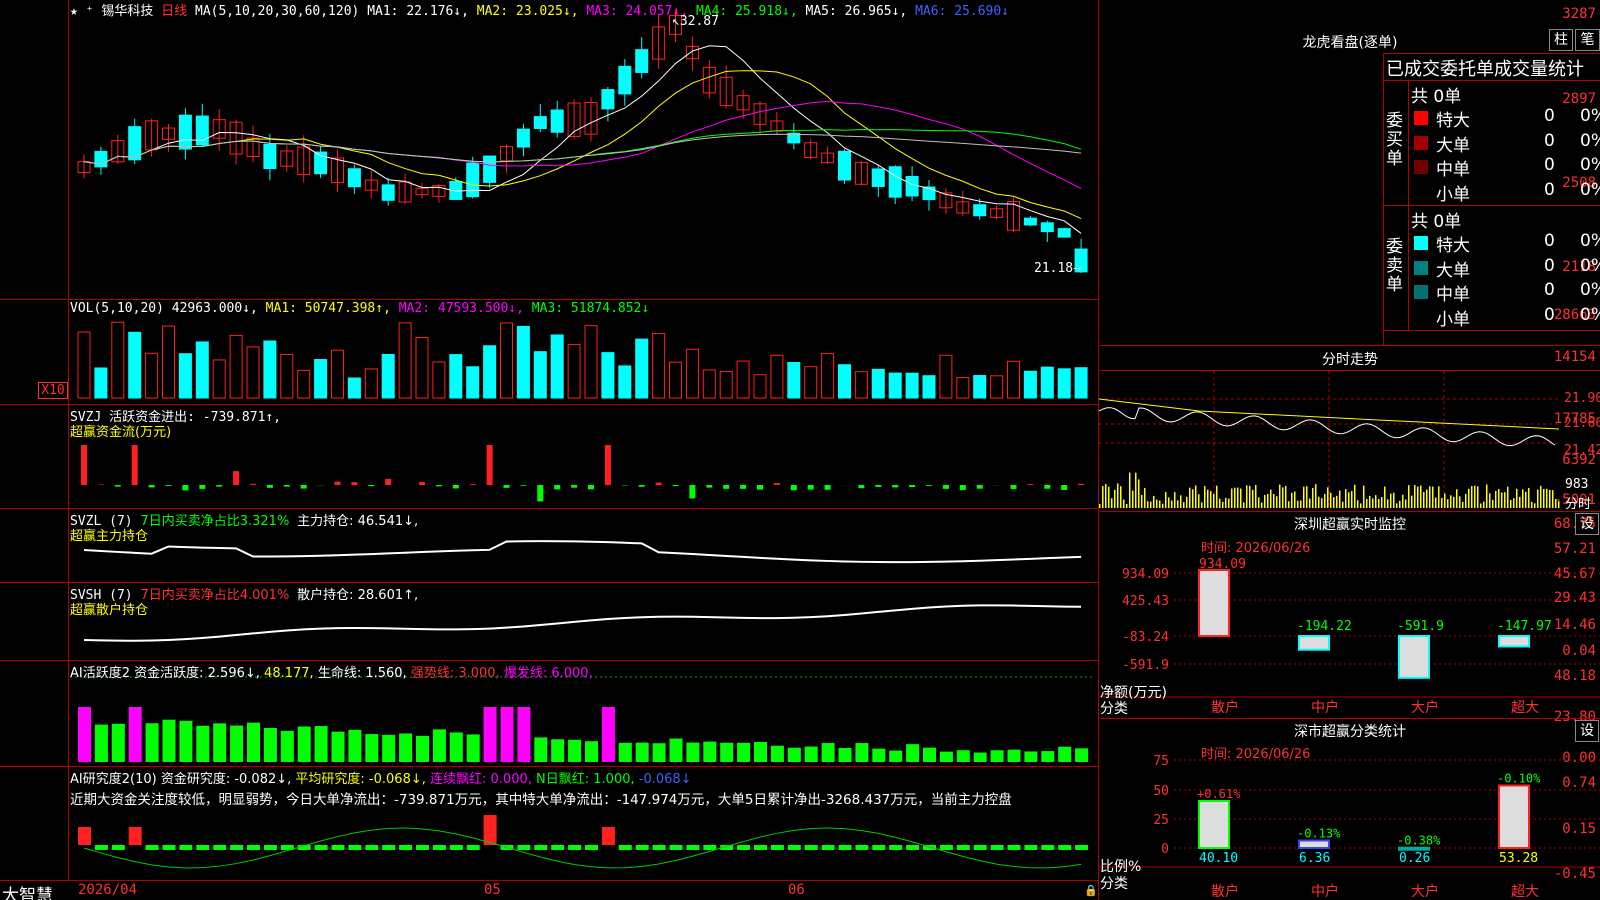 This screenshot has height=900, width=1600. What do you see at coordinates (1350, 718) in the screenshot?
I see `classify-divider` at bounding box center [1350, 718].